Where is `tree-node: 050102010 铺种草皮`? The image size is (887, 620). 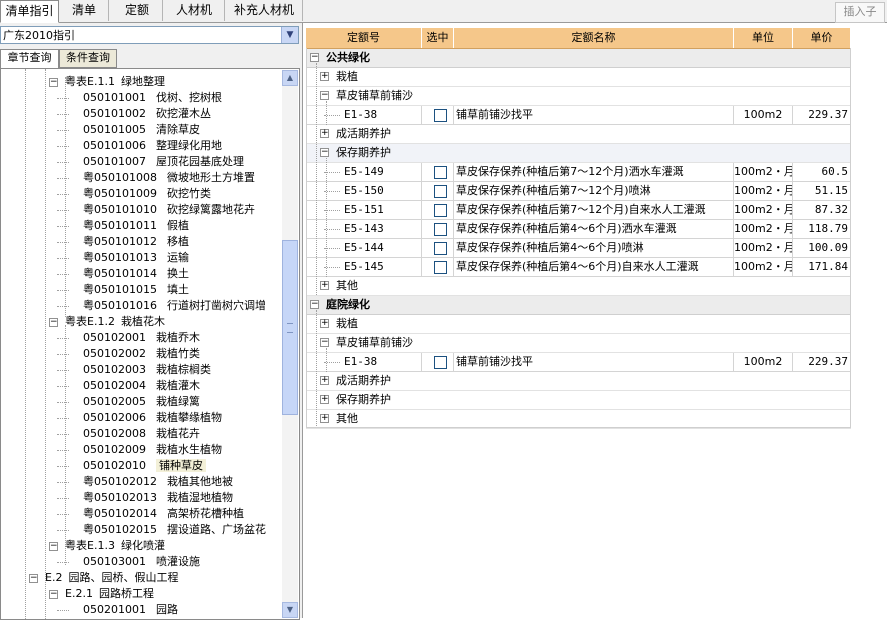 tree-node: 050102010 铺种草皮 is located at coordinates (144, 466).